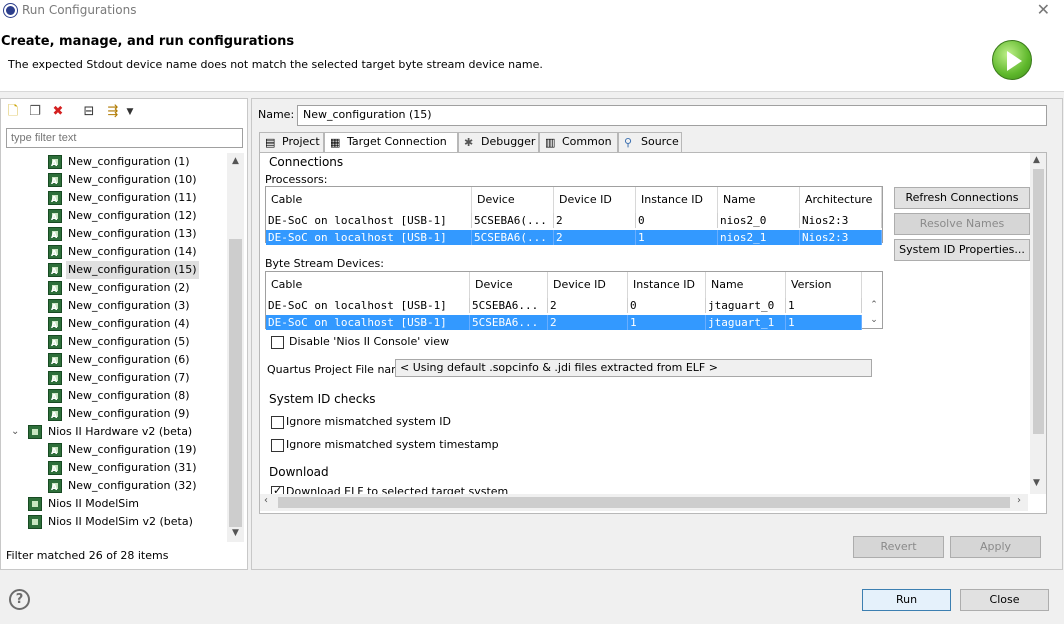  I want to click on launch-type-icon, so click(35, 504).